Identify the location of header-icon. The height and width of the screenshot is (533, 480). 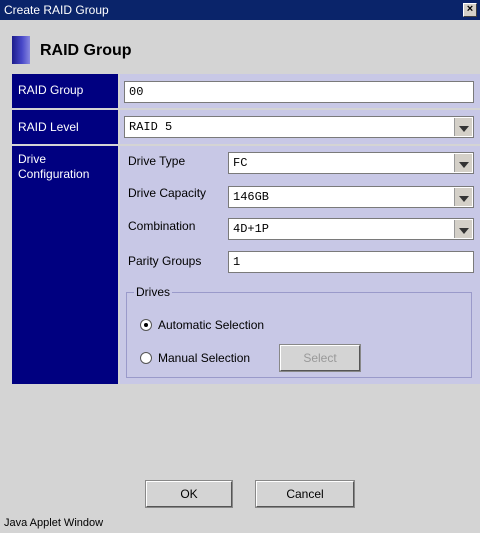
(21, 50).